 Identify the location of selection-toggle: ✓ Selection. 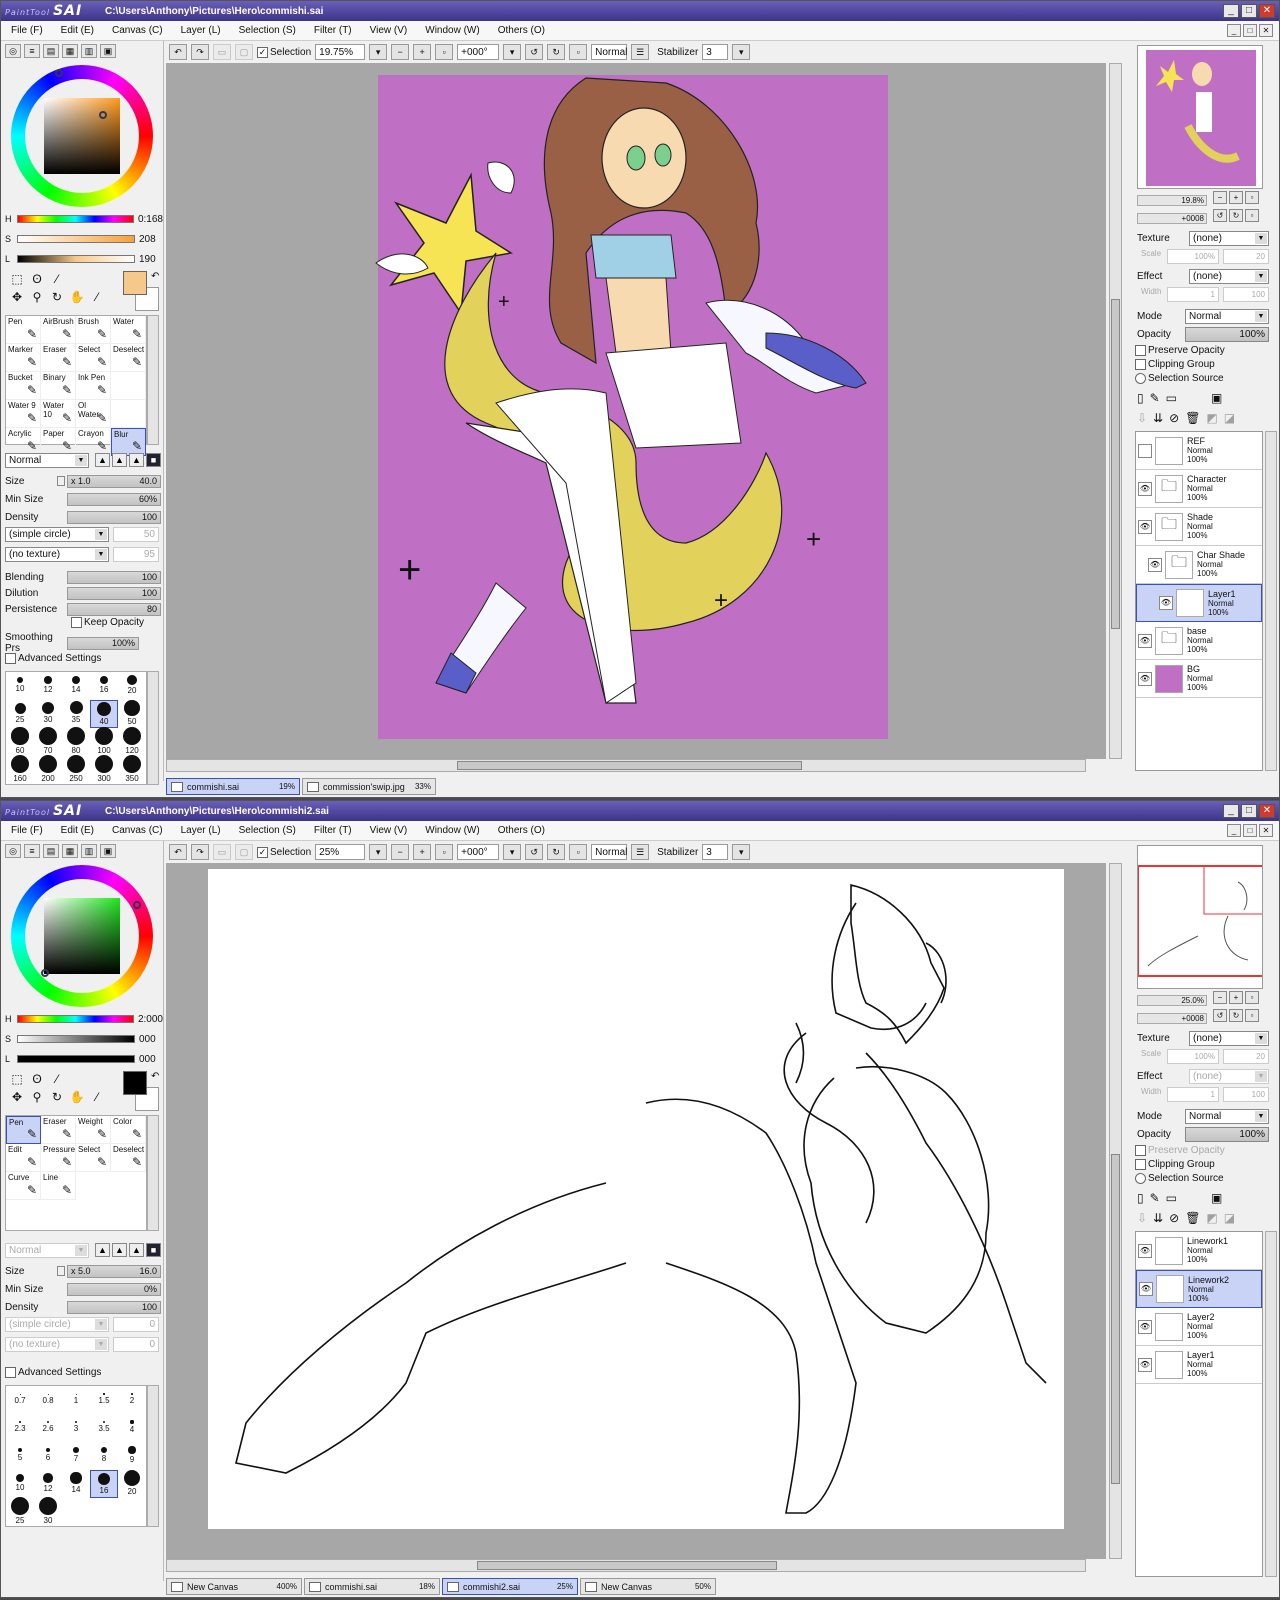
(284, 52).